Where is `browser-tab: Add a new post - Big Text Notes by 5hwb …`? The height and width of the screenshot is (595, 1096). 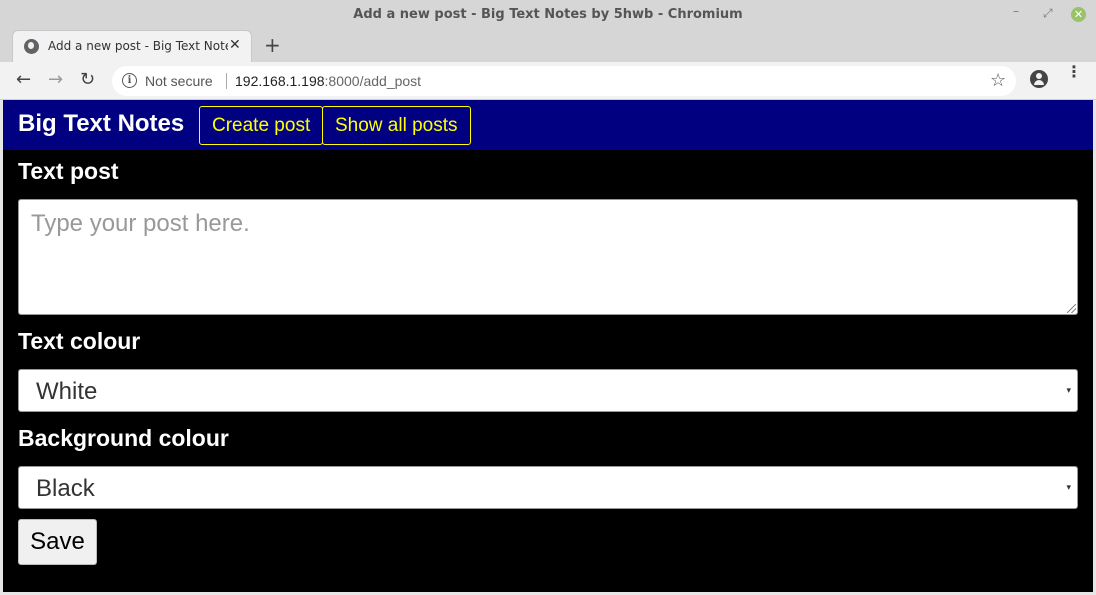
browser-tab: Add a new post - Big Text Notes by 5hwb … is located at coordinates (132, 46).